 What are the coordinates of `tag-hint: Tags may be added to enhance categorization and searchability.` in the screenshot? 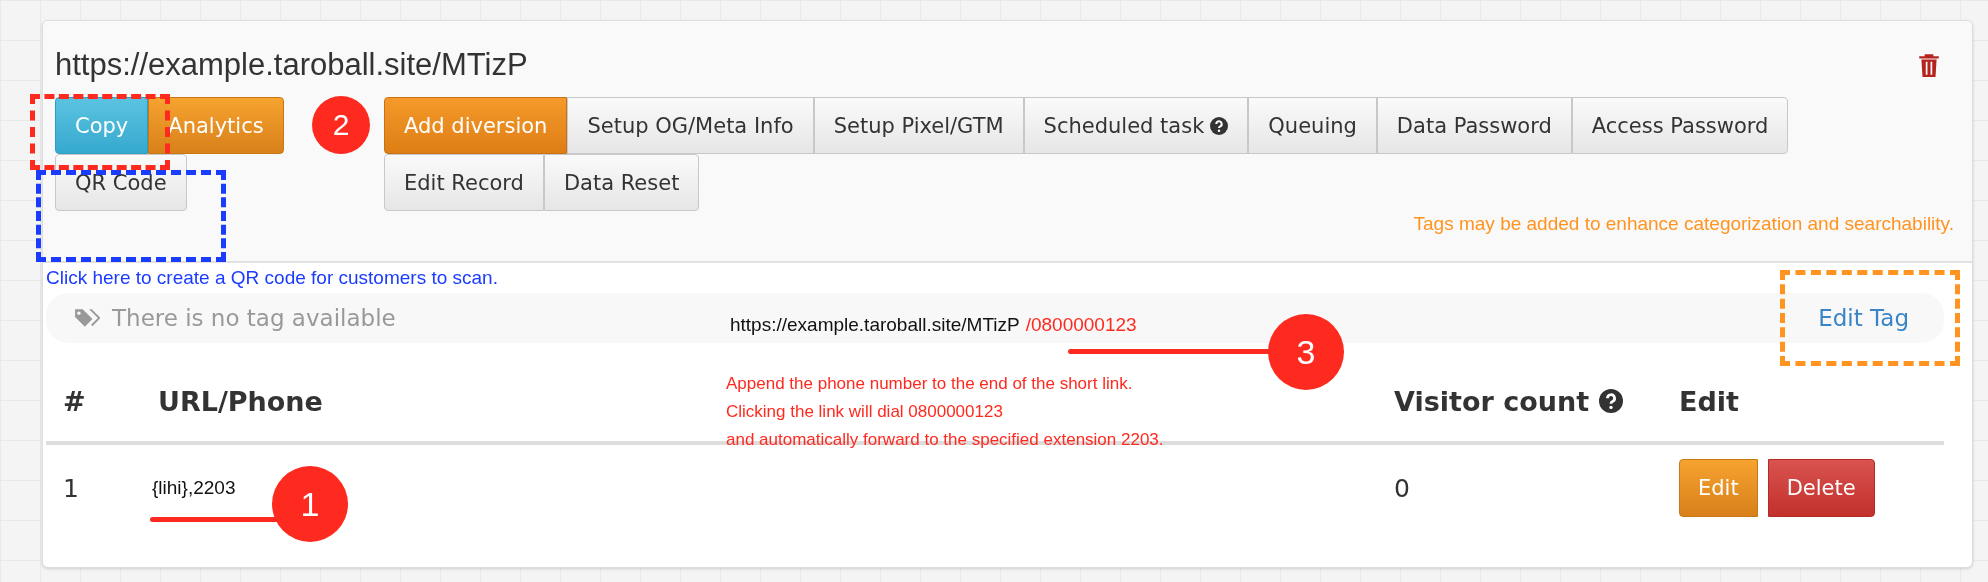 It's located at (1683, 224).